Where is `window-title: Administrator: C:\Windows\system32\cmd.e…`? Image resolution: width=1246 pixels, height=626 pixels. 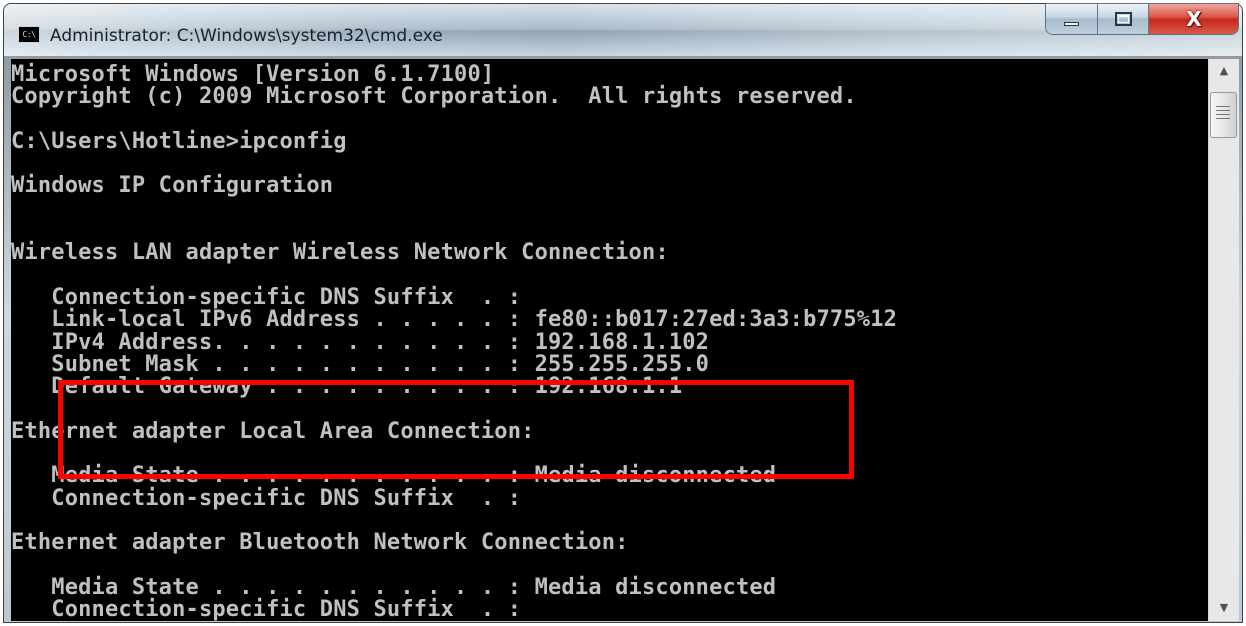 window-title: Administrator: C:\Windows\system32\cmd.e… is located at coordinates (246, 36).